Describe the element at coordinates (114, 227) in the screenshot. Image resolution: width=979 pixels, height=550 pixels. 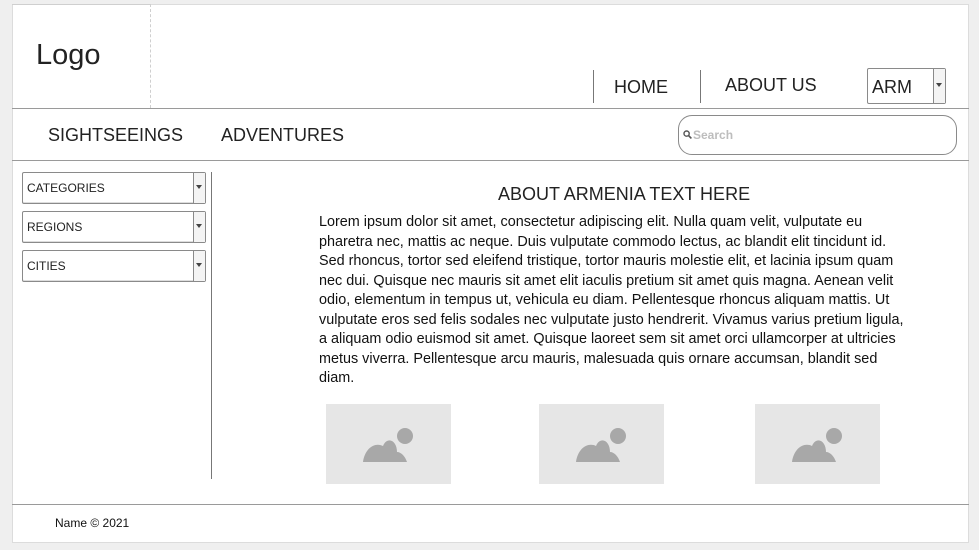
I see `regions-select: REGIONS` at that location.